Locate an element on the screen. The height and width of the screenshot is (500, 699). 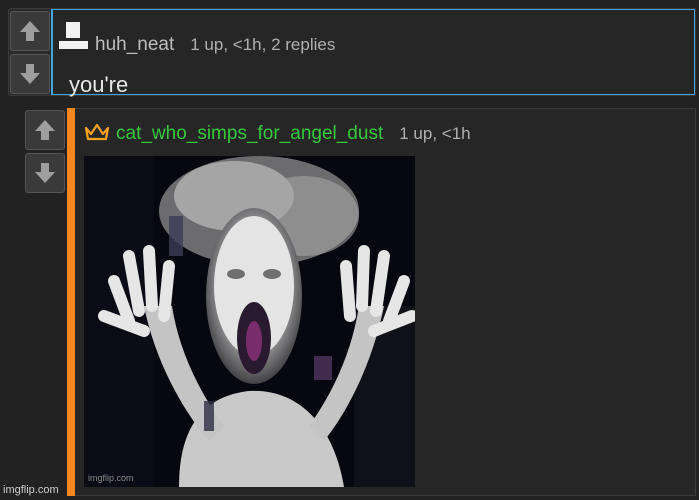
reply-accent-bar is located at coordinates (71, 302).